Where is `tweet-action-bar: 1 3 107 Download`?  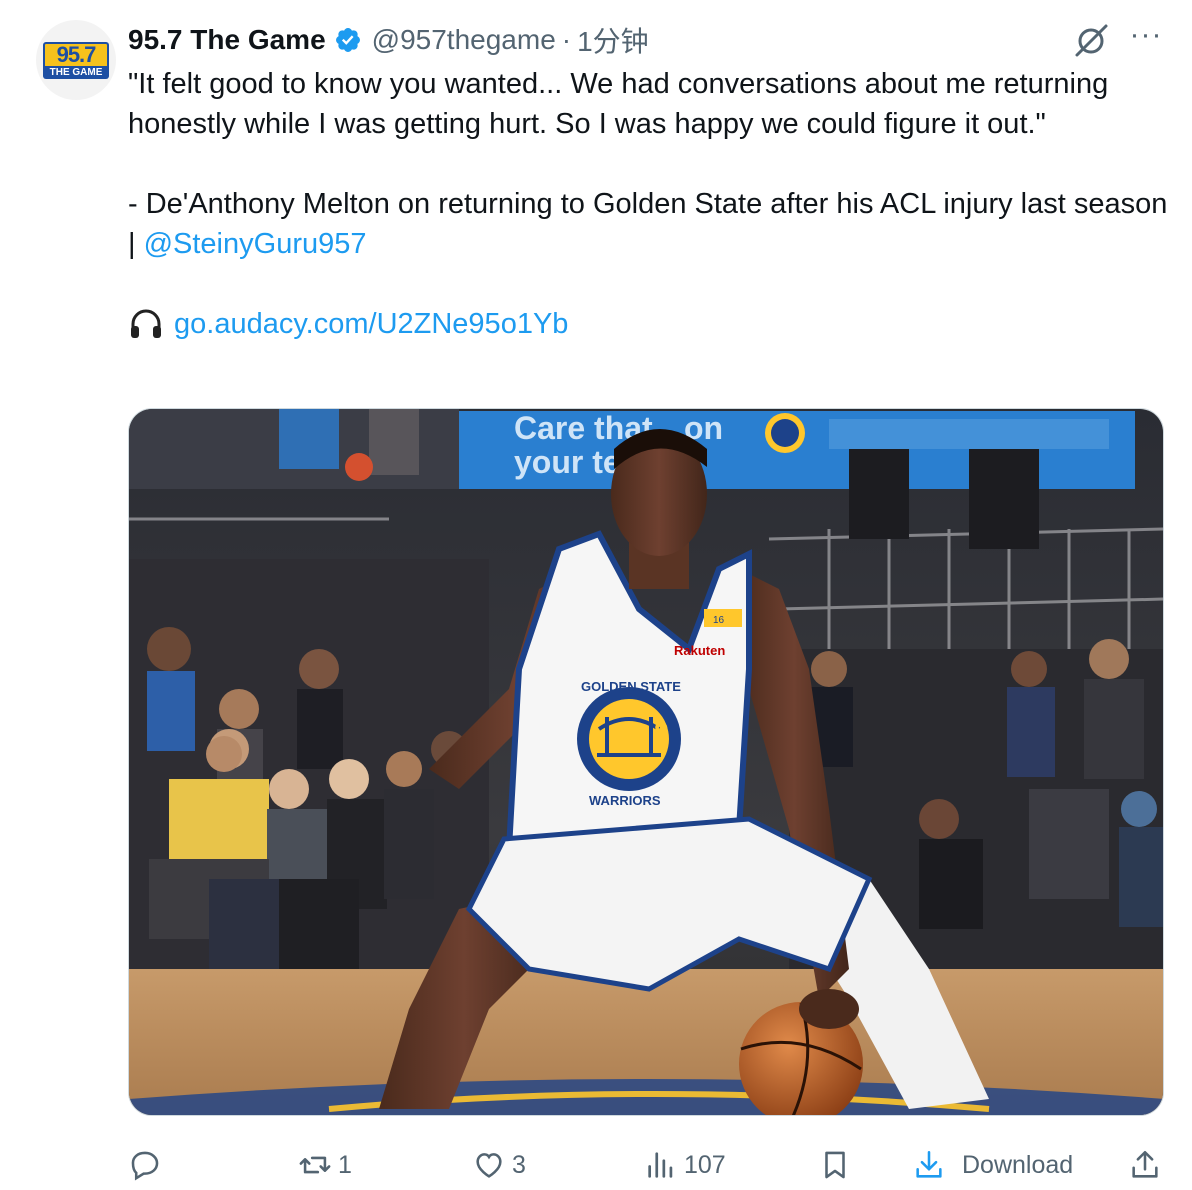
tweet-action-bar: 1 3 107 Download is located at coordinates (648, 1165).